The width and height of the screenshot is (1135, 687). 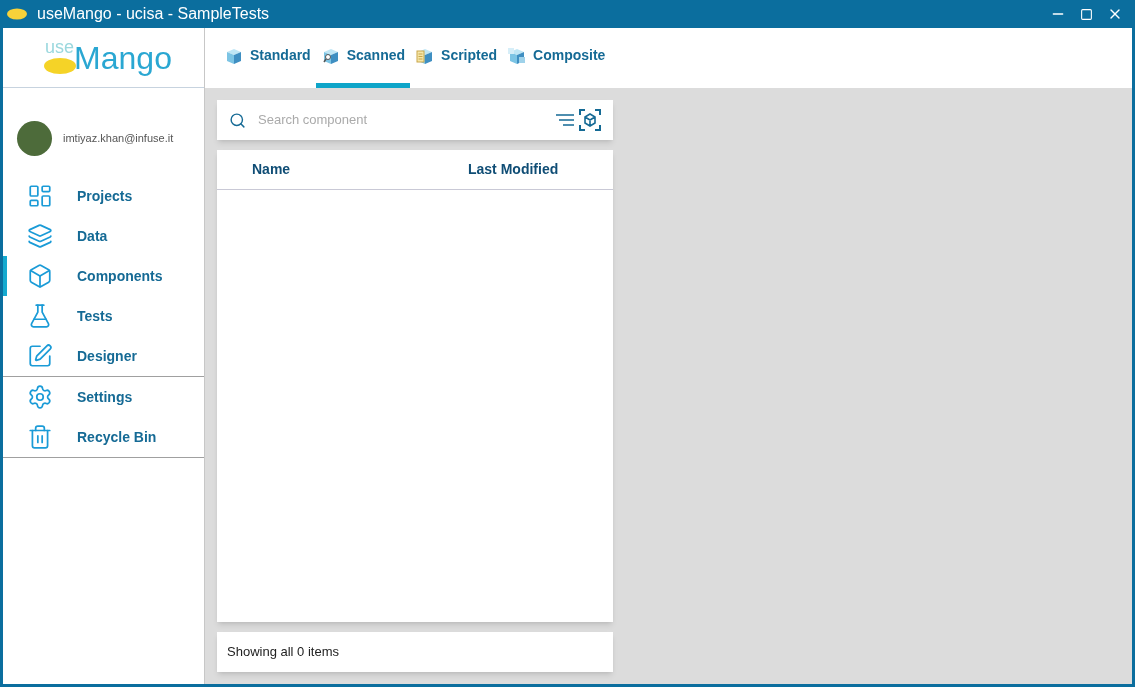 What do you see at coordinates (103, 356) in the screenshot?
I see `nav-item: Designer` at bounding box center [103, 356].